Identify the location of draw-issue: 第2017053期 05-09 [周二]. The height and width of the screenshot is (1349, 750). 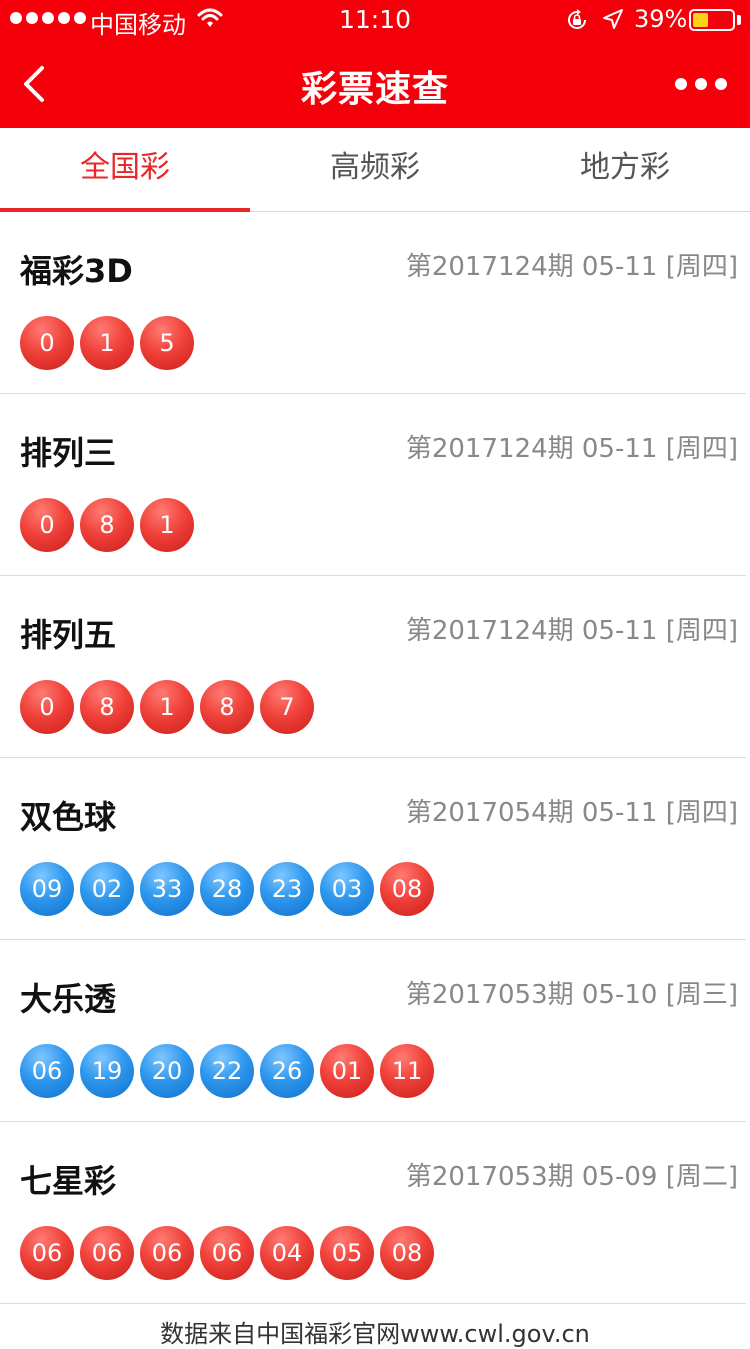
(571, 1177).